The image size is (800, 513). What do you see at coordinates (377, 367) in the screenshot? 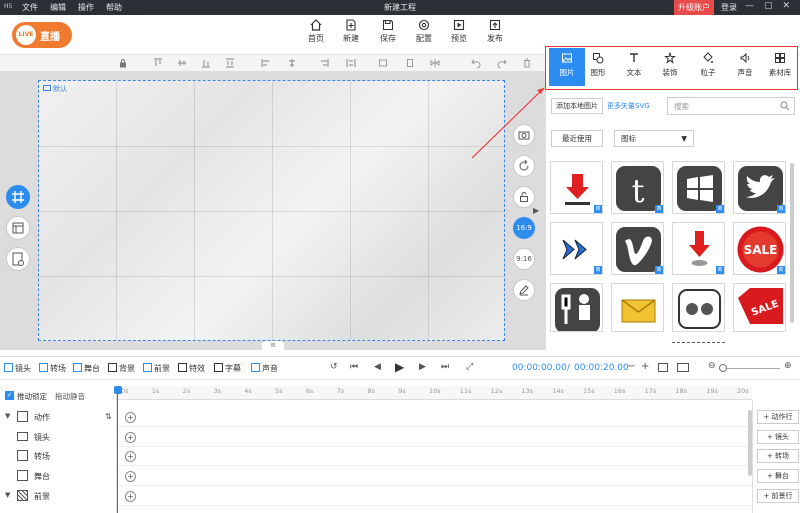
I see `step-back-icon: ◀` at bounding box center [377, 367].